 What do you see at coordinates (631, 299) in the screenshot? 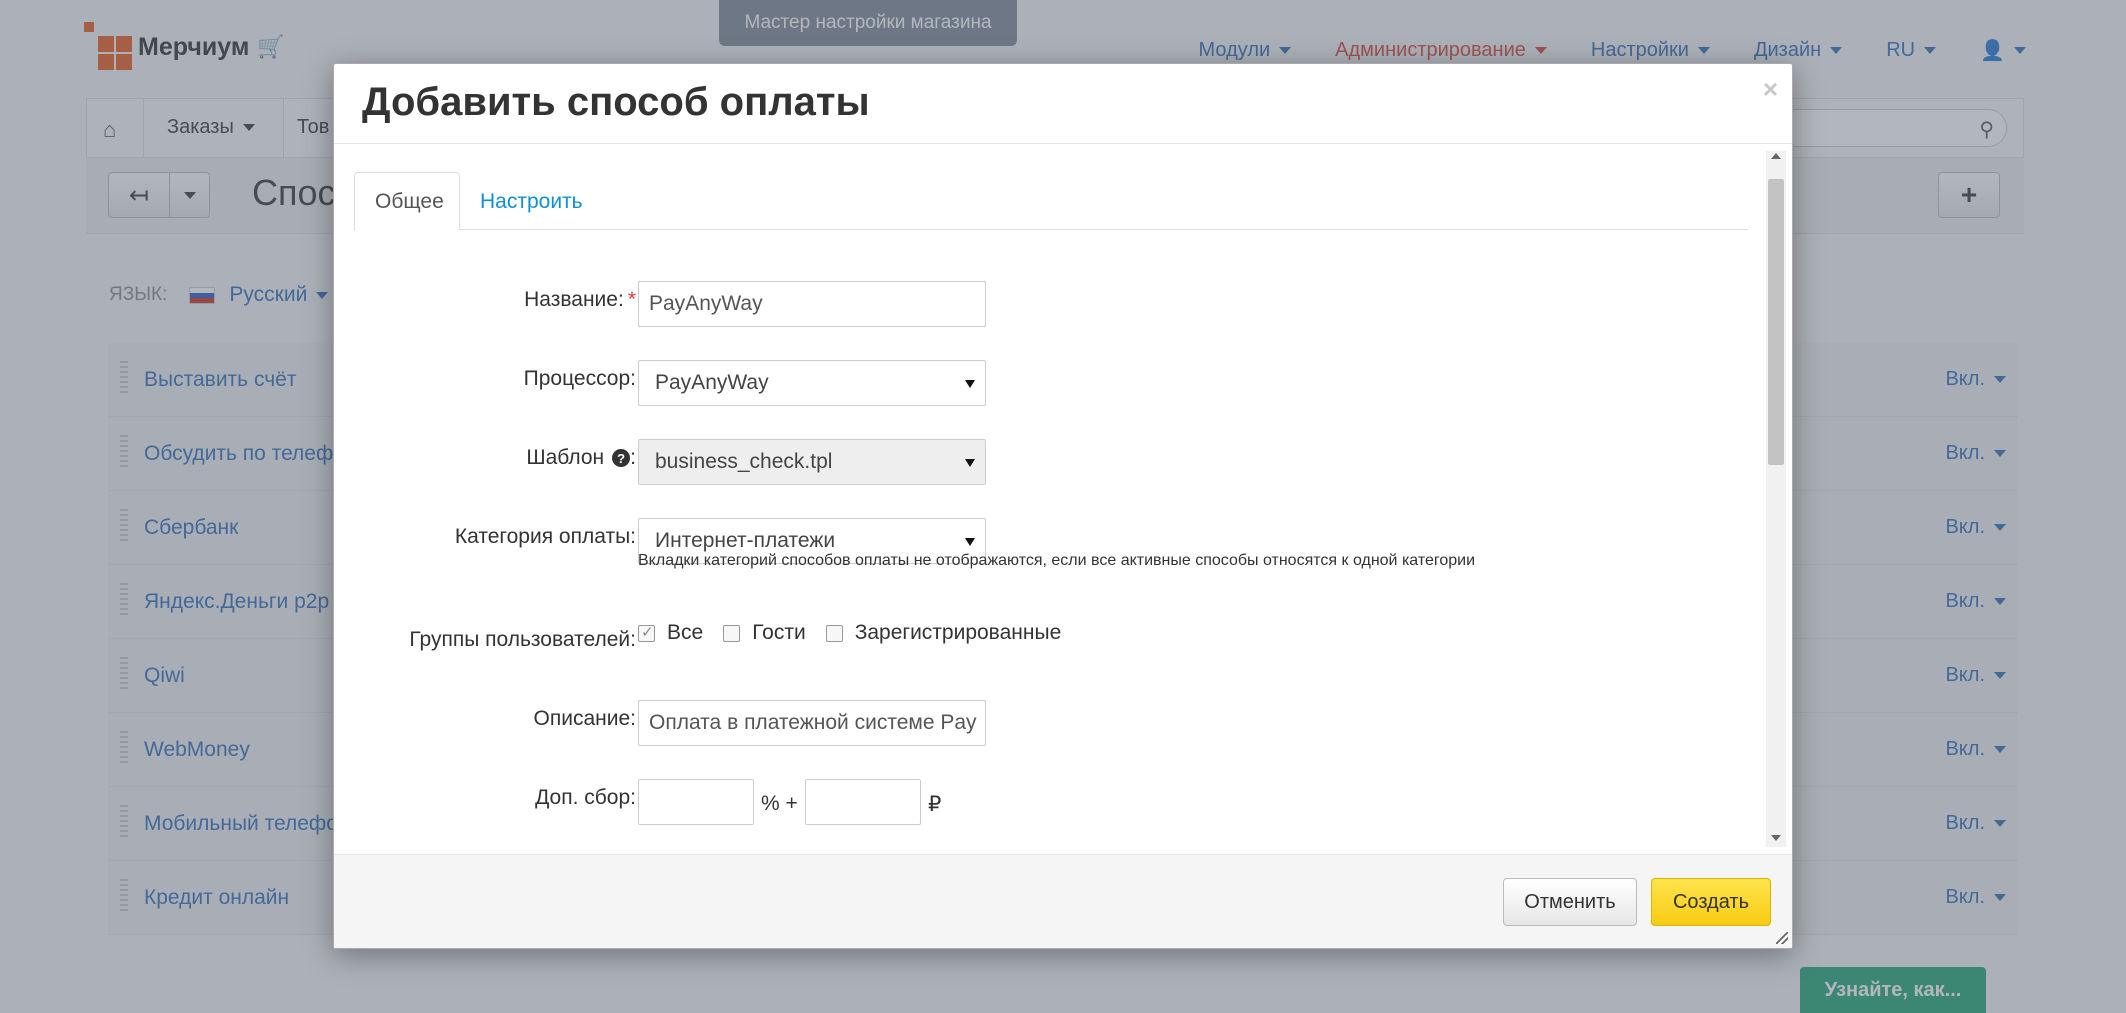
I see `required-marker: *` at bounding box center [631, 299].